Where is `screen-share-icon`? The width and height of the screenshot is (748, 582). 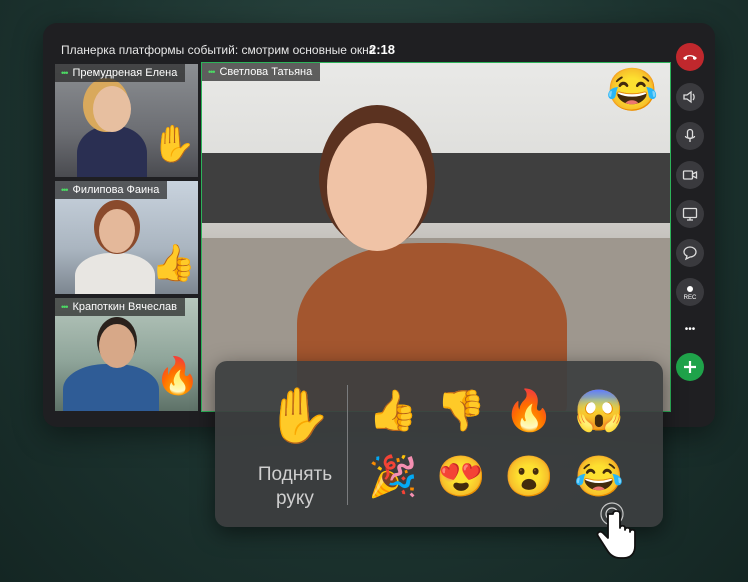 screen-share-icon is located at coordinates (690, 214).